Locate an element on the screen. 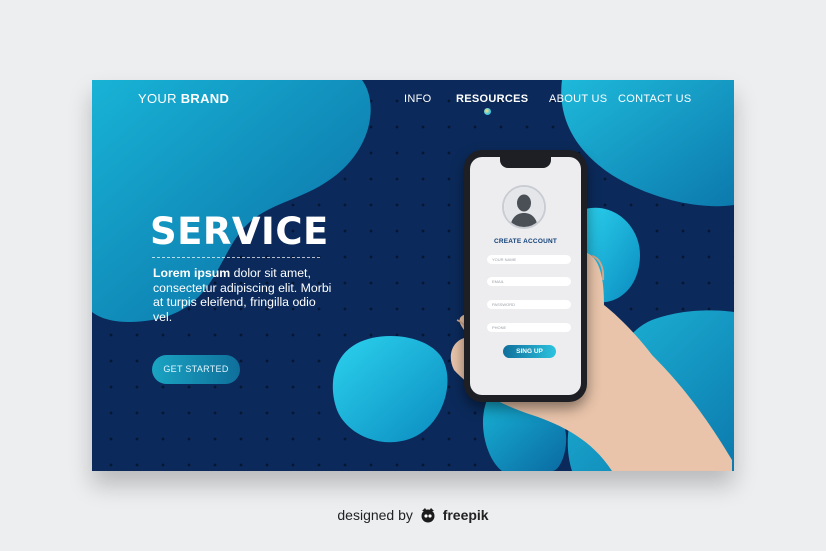 The width and height of the screenshot is (826, 551). credit-prefix: designed by is located at coordinates (375, 515).